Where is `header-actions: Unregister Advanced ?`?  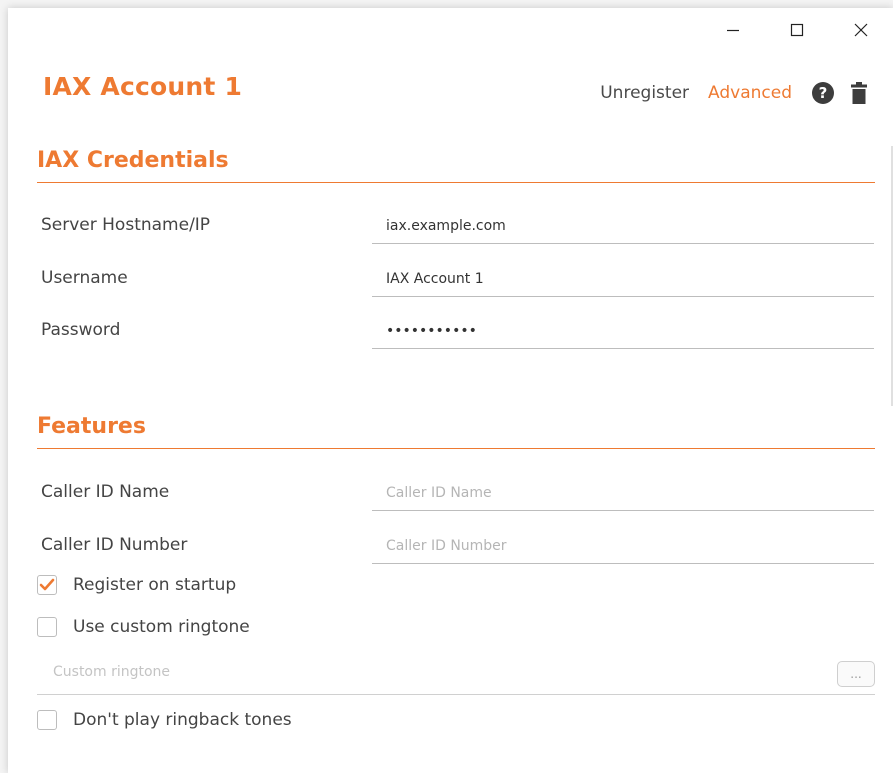
header-actions: Unregister Advanced ? is located at coordinates (733, 93).